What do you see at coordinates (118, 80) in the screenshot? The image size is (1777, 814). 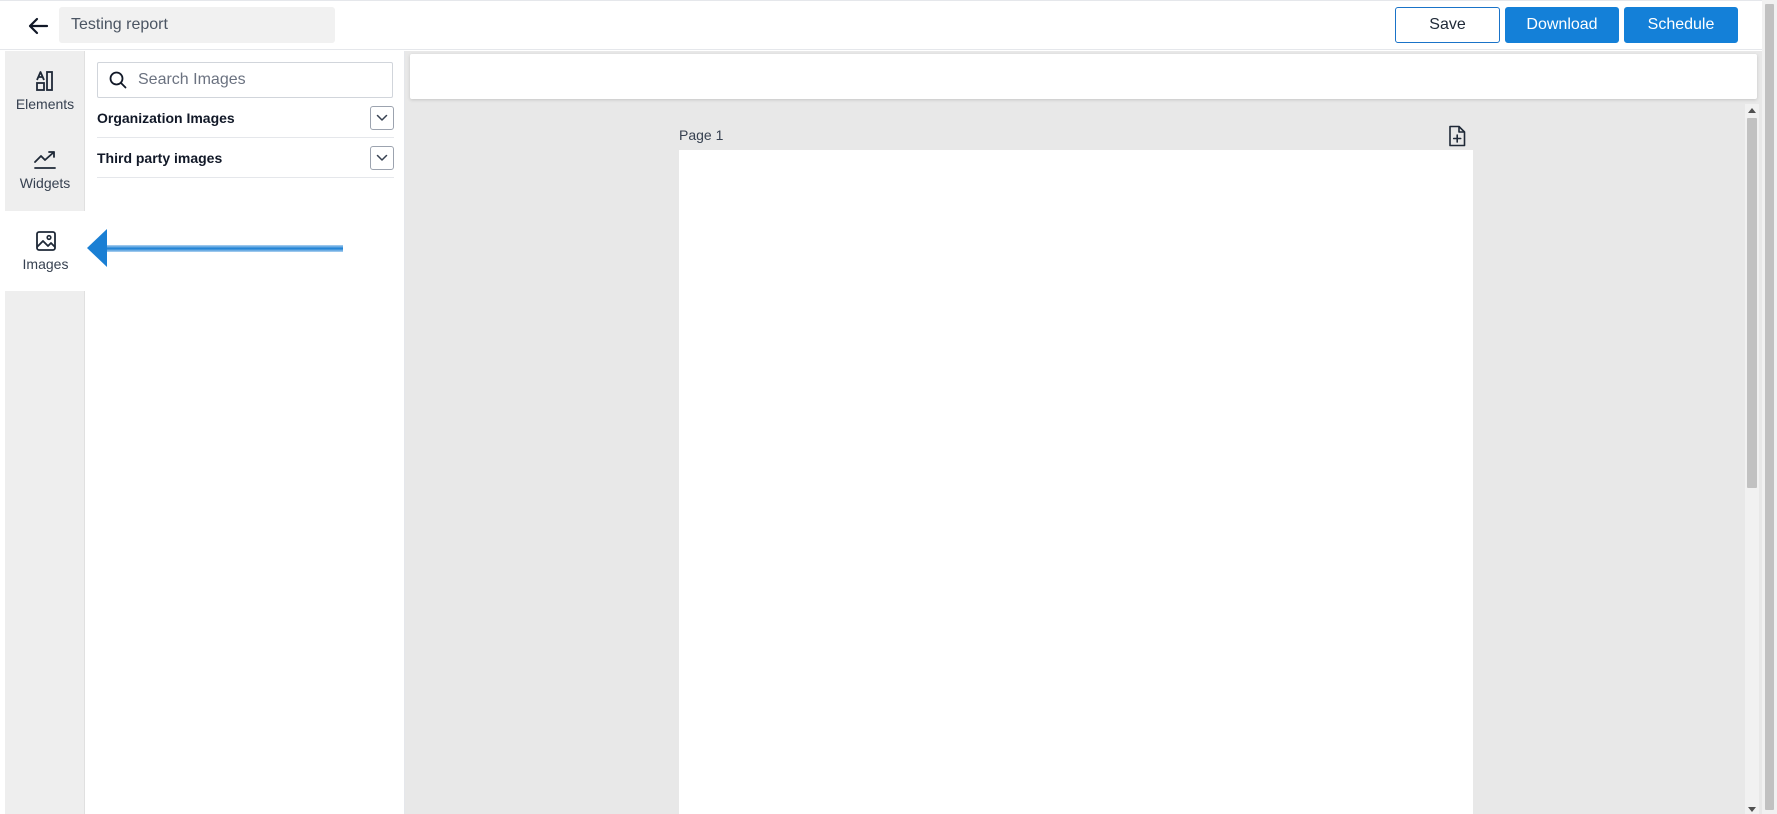 I see `search-icon` at bounding box center [118, 80].